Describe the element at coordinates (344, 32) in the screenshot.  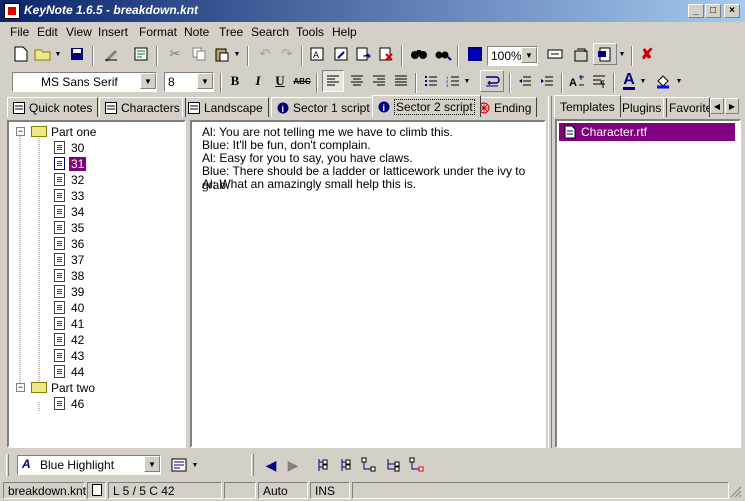
I see `menu-help: Help` at that location.